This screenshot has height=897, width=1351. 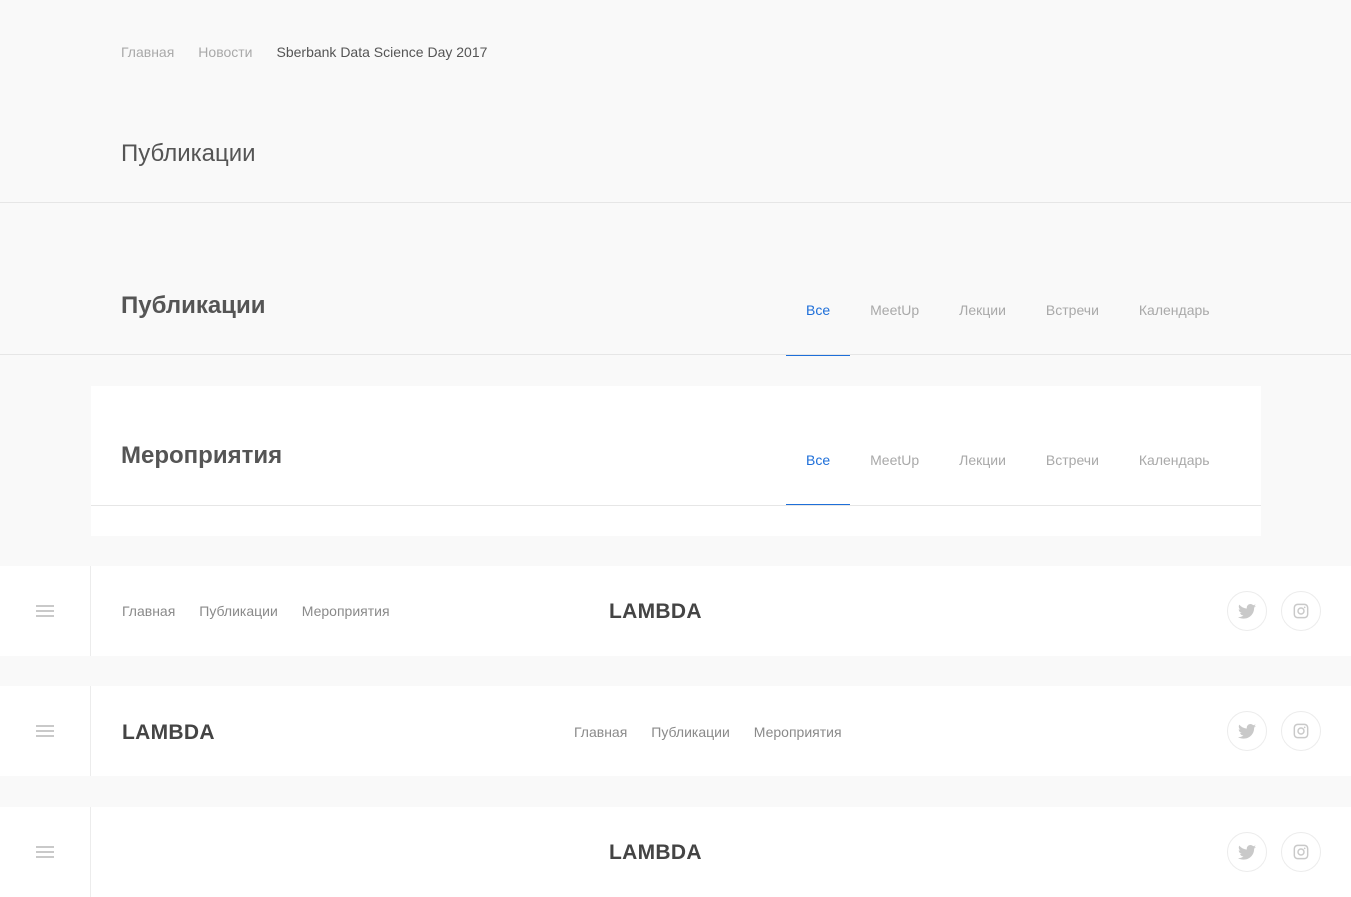 I want to click on site-header-variant-2: LAMBDA Главная Публикации Мероприятия, so click(x=675, y=731).